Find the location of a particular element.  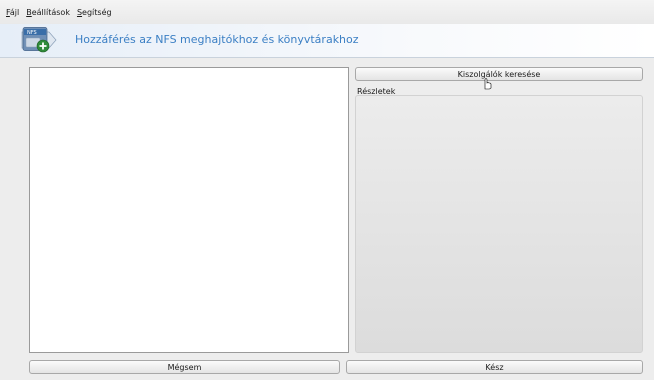

cancel-button: Mégsem is located at coordinates (184, 367).